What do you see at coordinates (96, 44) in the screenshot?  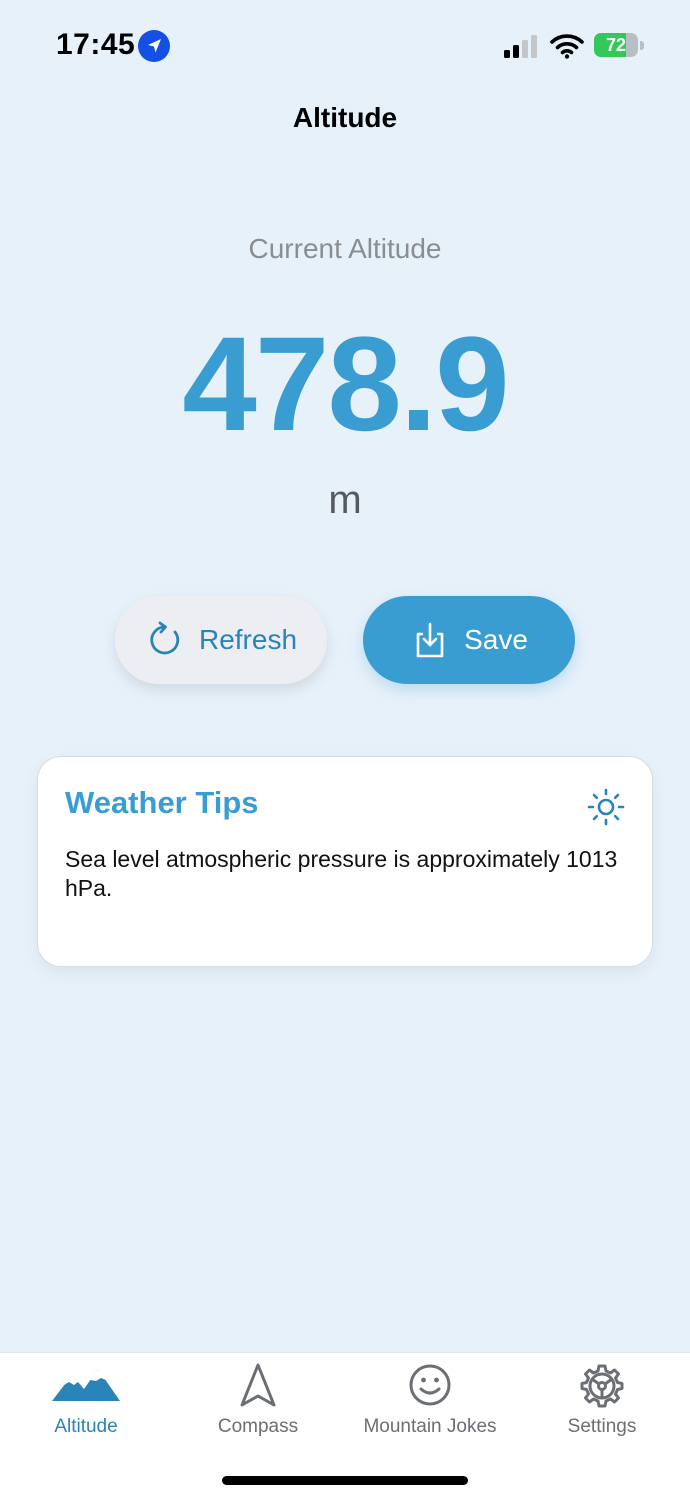 I see `status-time: 17:45` at bounding box center [96, 44].